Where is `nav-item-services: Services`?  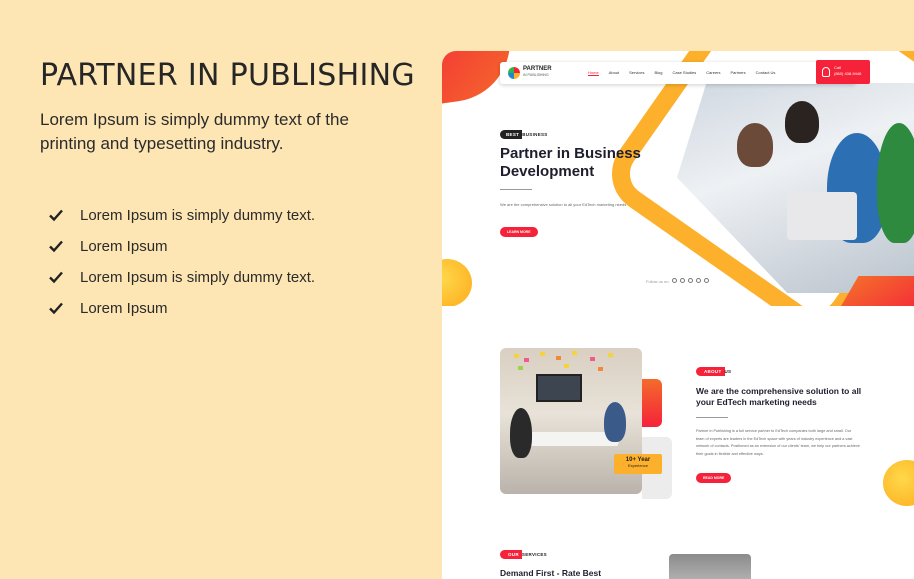
nav-item-services: Services is located at coordinates (636, 73).